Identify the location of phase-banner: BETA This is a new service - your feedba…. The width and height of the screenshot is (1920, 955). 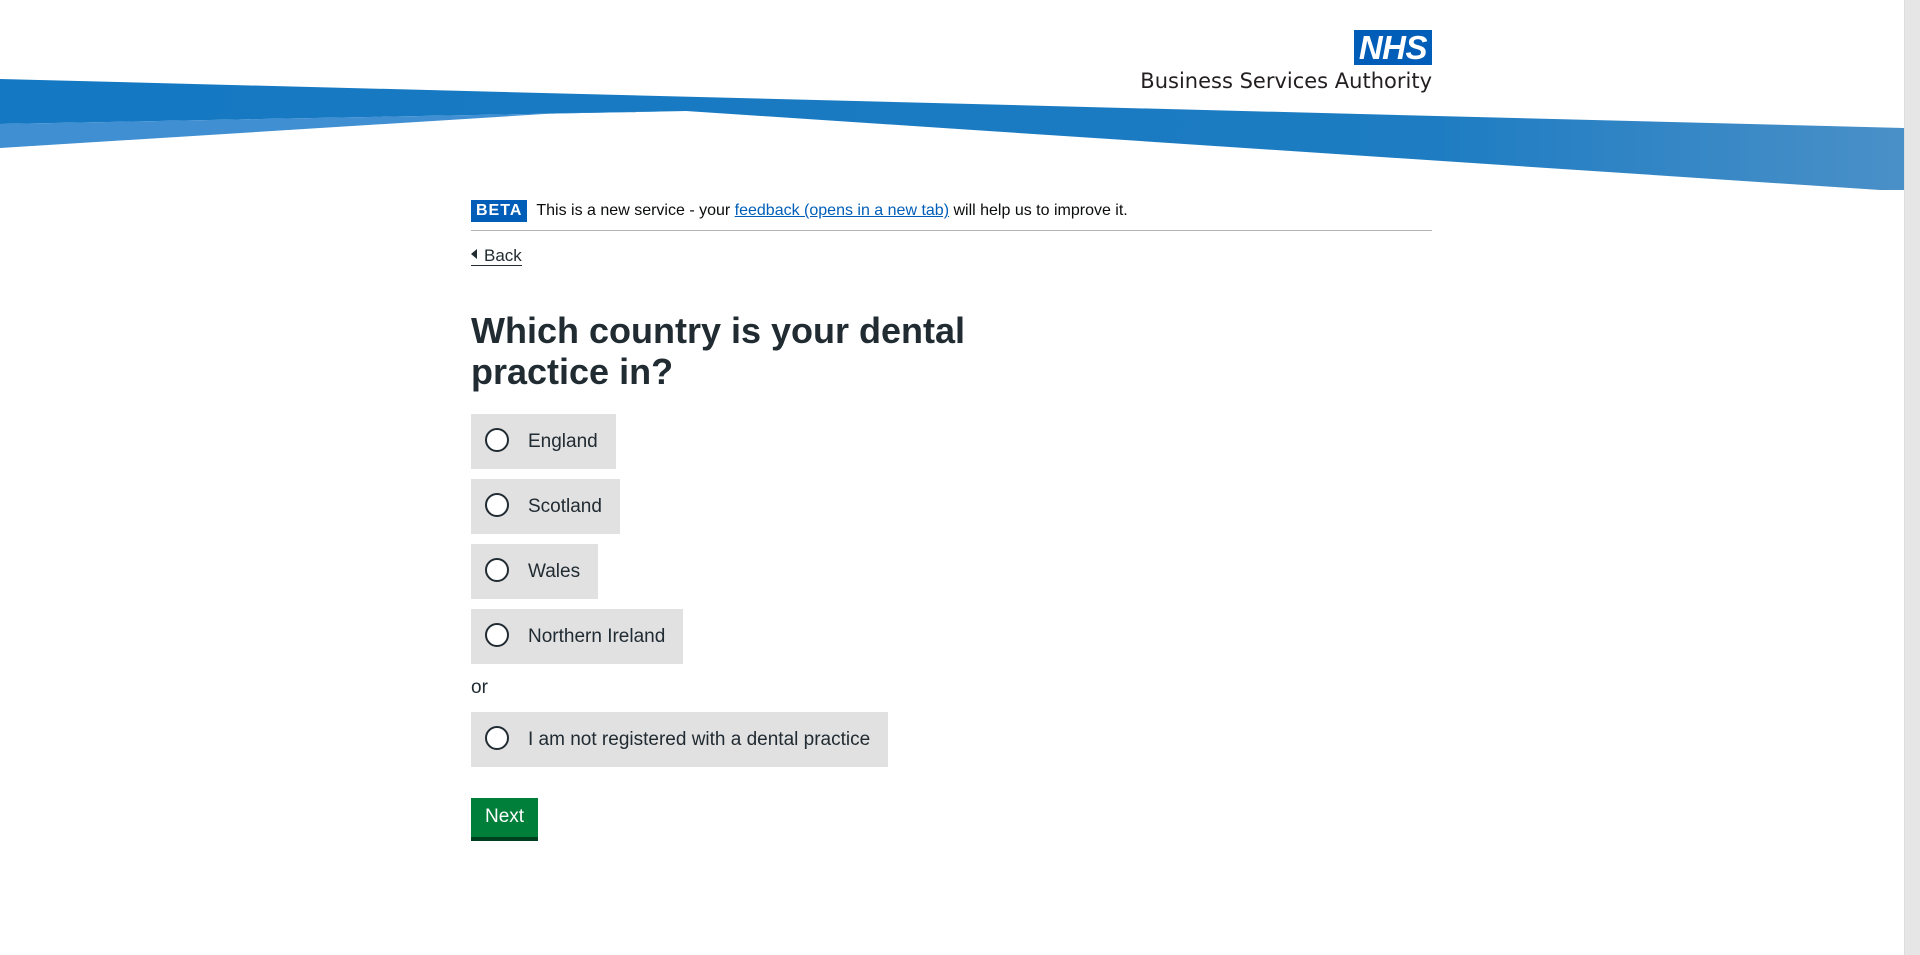
(951, 215).